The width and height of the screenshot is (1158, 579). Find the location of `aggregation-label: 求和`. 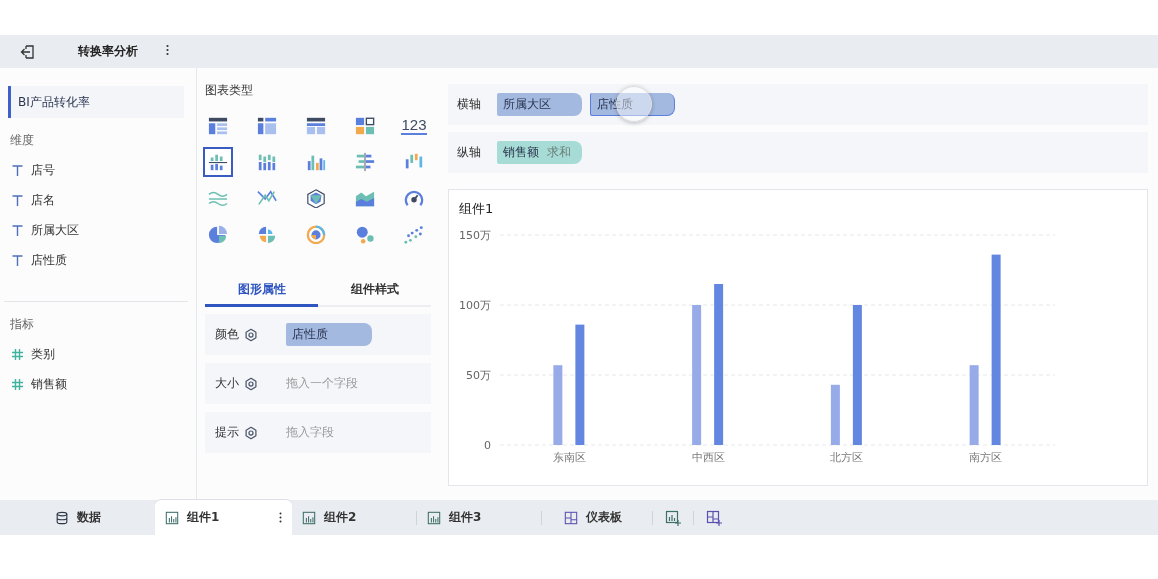

aggregation-label: 求和 is located at coordinates (559, 152).